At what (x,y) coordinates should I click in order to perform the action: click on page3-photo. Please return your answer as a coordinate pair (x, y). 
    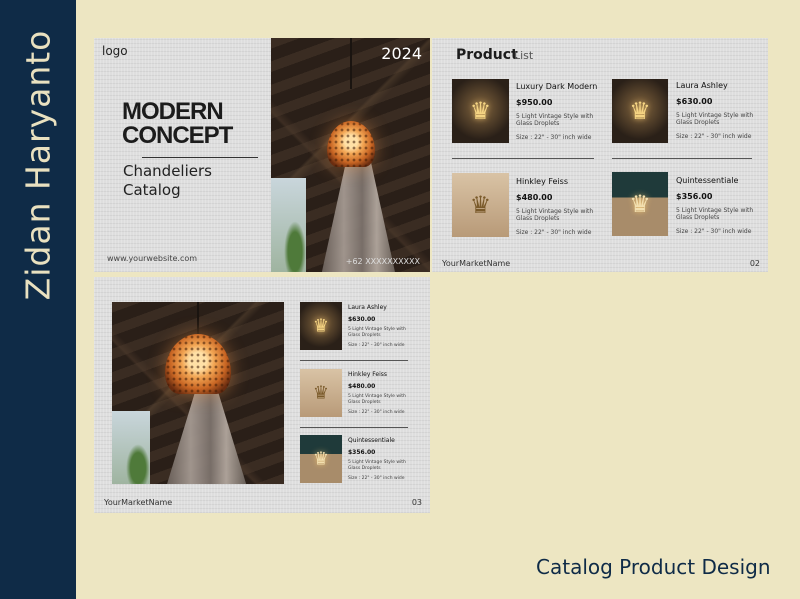
    Looking at the image, I should click on (198, 393).